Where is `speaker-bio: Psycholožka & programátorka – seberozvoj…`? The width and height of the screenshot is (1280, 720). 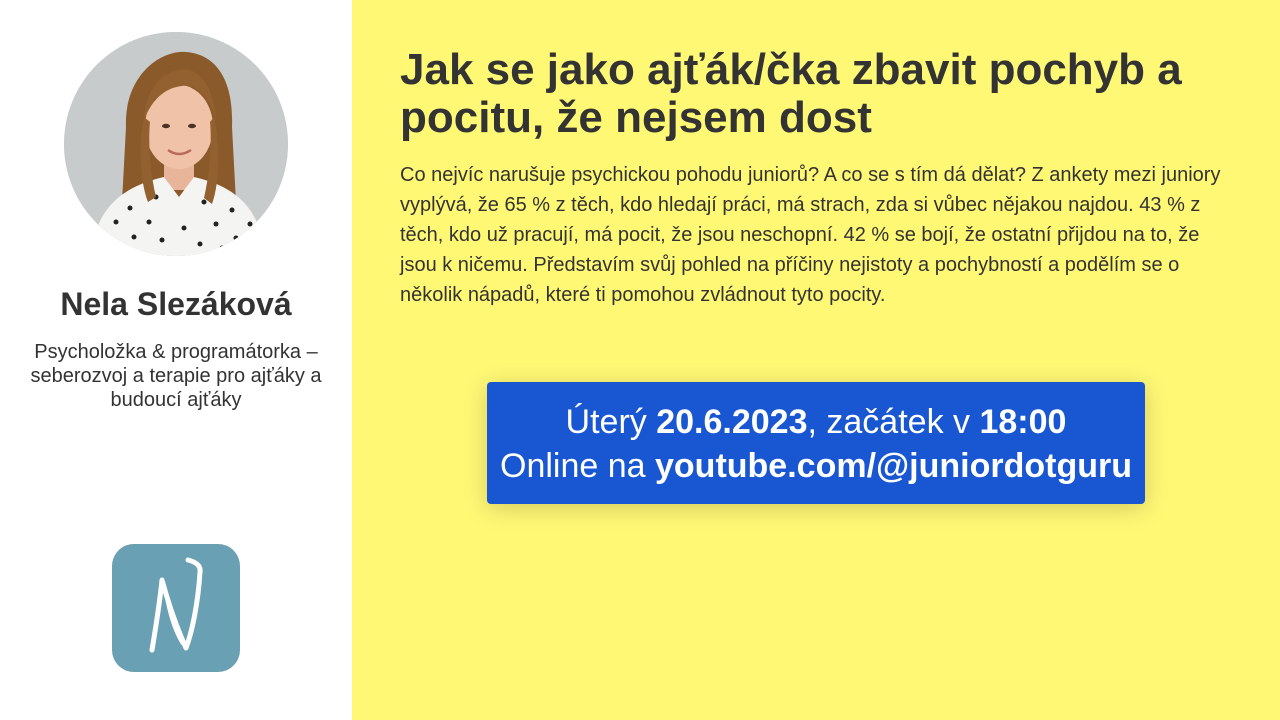 speaker-bio: Psycholožka & programátorka – seberozvoj… is located at coordinates (176, 376).